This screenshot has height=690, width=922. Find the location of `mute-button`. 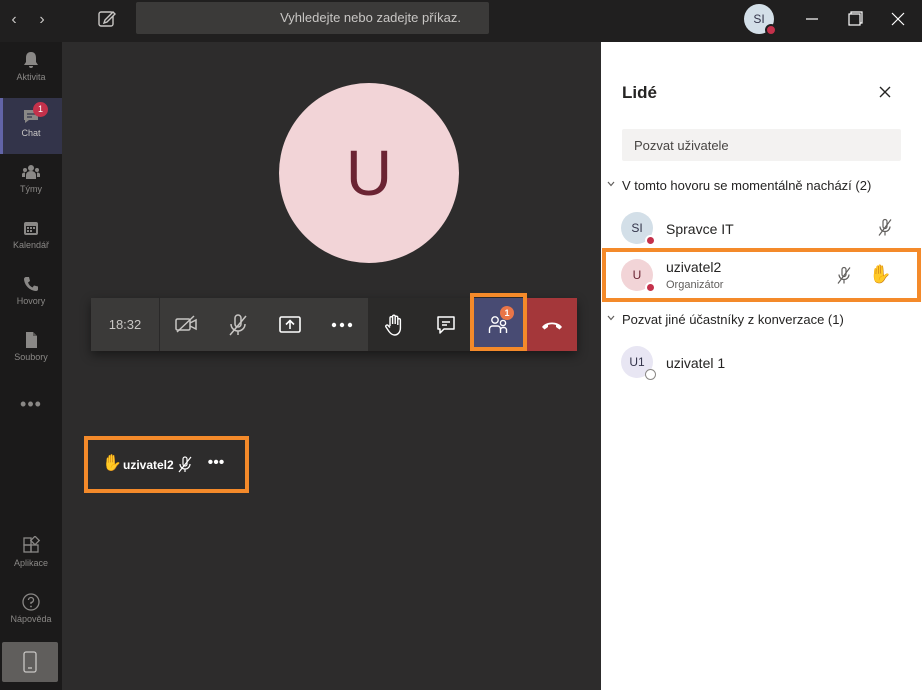

mute-button is located at coordinates (238, 324).